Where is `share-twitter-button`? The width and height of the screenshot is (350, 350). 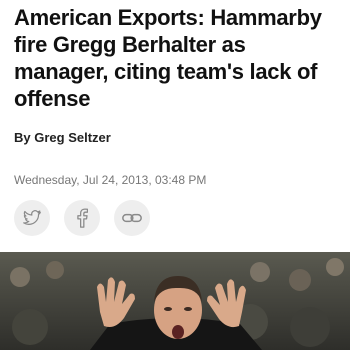 share-twitter-button is located at coordinates (32, 218).